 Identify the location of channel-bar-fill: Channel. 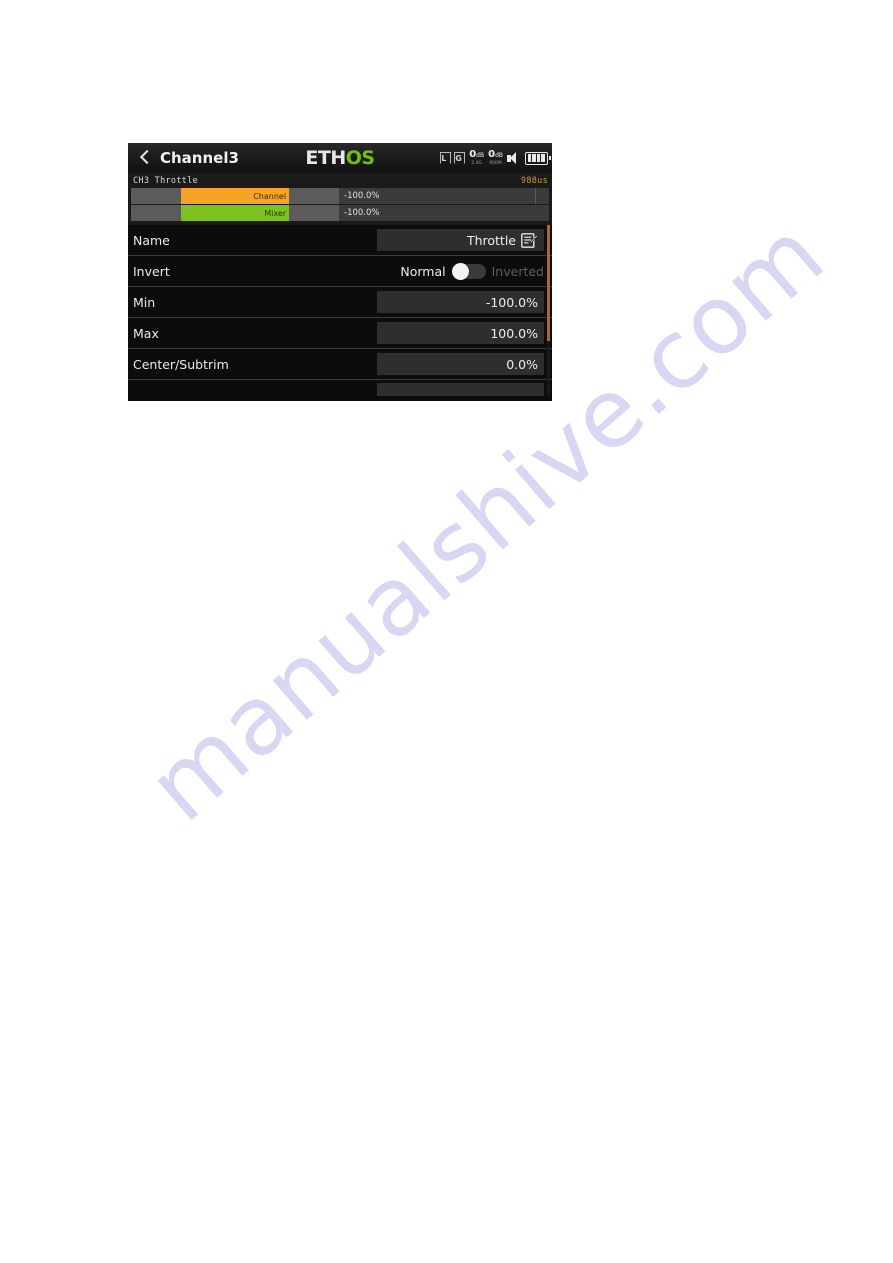
(235, 196).